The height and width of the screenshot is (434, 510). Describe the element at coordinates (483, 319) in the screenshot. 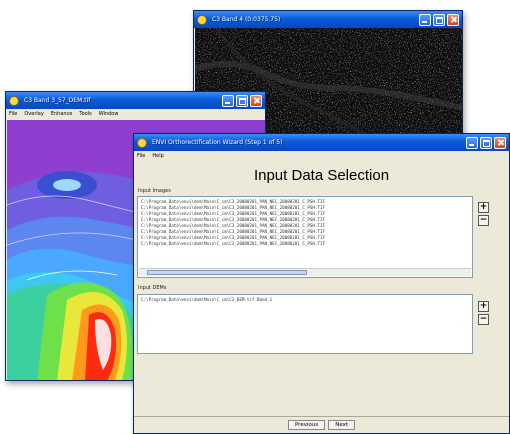

I see `remove-dem-button: −` at that location.